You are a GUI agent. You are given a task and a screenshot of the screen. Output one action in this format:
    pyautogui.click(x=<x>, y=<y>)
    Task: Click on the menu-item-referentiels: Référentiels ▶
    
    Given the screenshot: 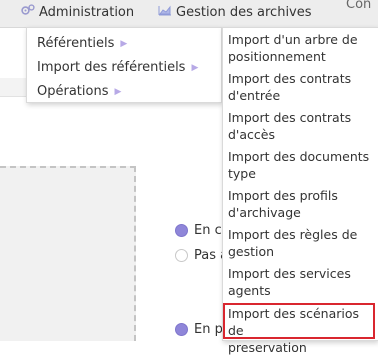 What is the action you would take?
    pyautogui.click(x=124, y=44)
    